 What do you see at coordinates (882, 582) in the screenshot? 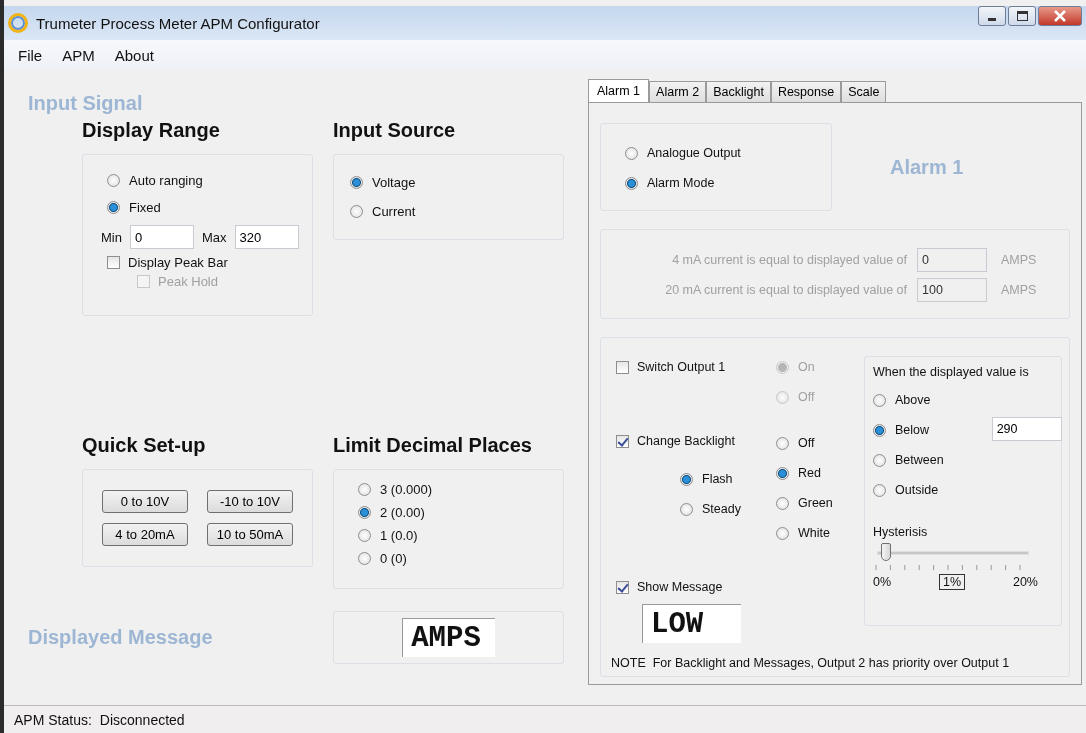
I see `scale-label: 0%` at bounding box center [882, 582].